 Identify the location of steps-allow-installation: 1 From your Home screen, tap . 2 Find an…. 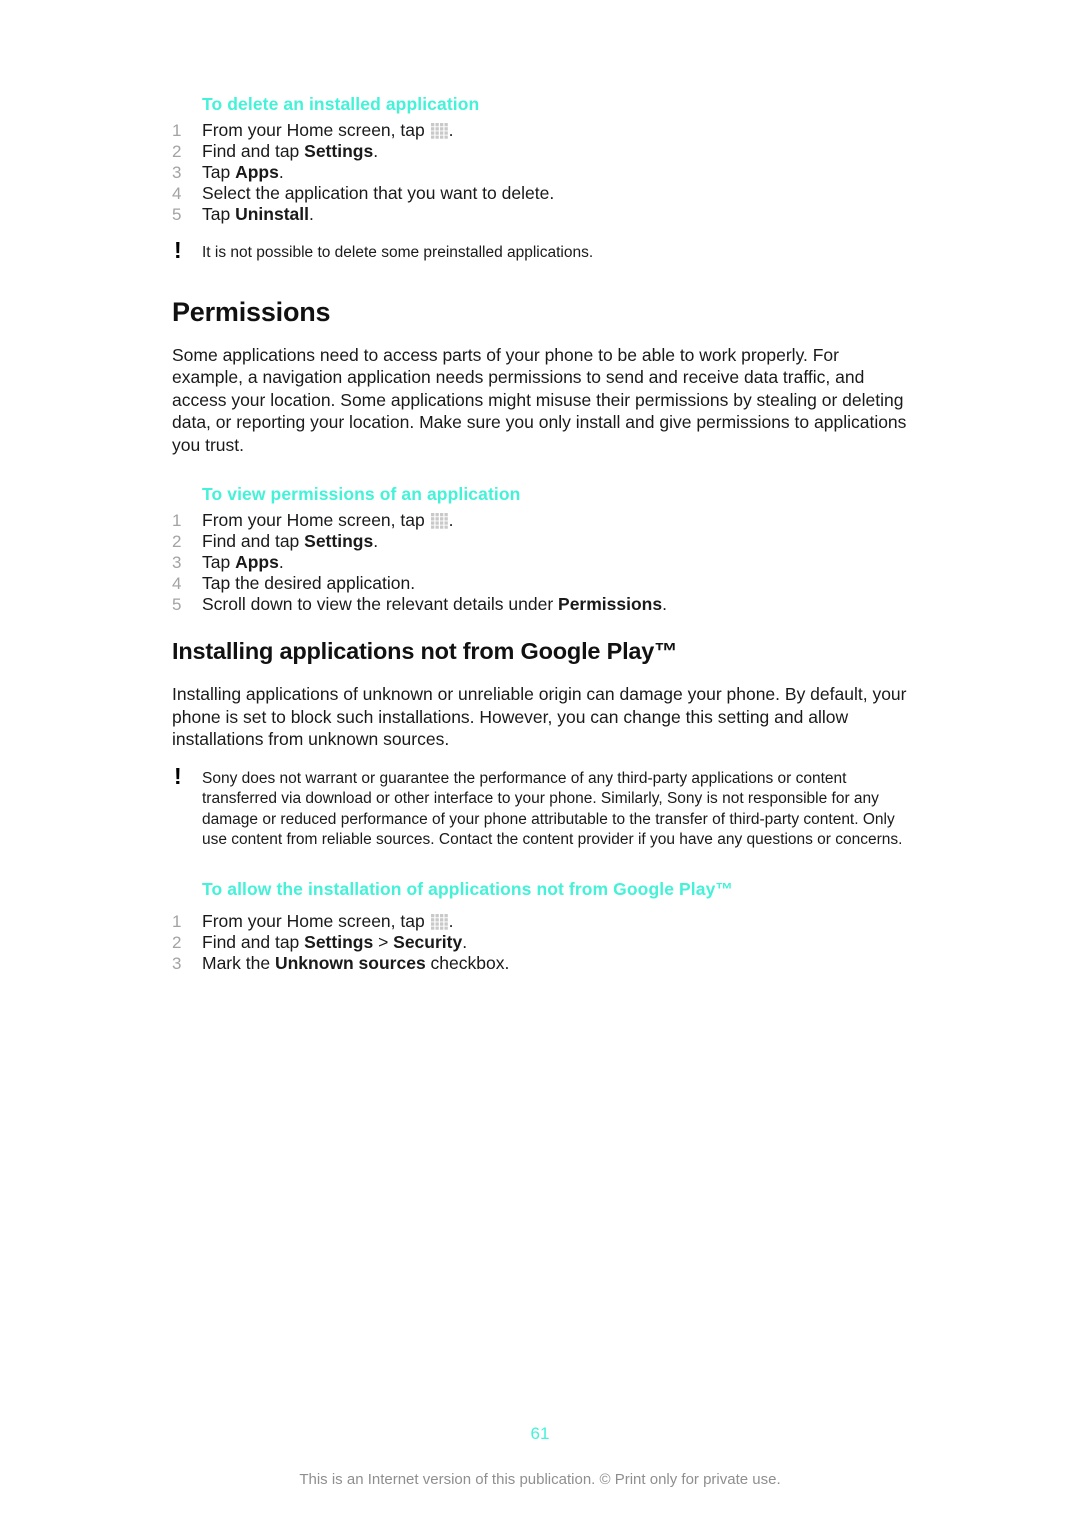
(540, 942).